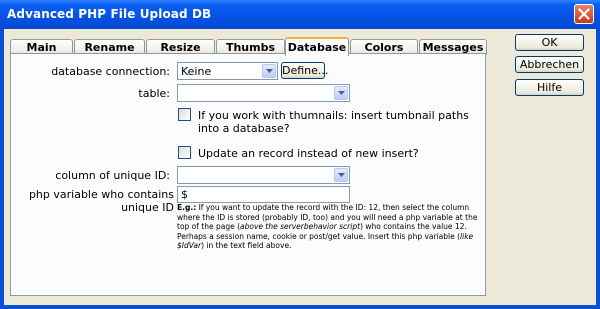 The width and height of the screenshot is (600, 309). I want to click on thumbs-db-checkbox, so click(184, 114).